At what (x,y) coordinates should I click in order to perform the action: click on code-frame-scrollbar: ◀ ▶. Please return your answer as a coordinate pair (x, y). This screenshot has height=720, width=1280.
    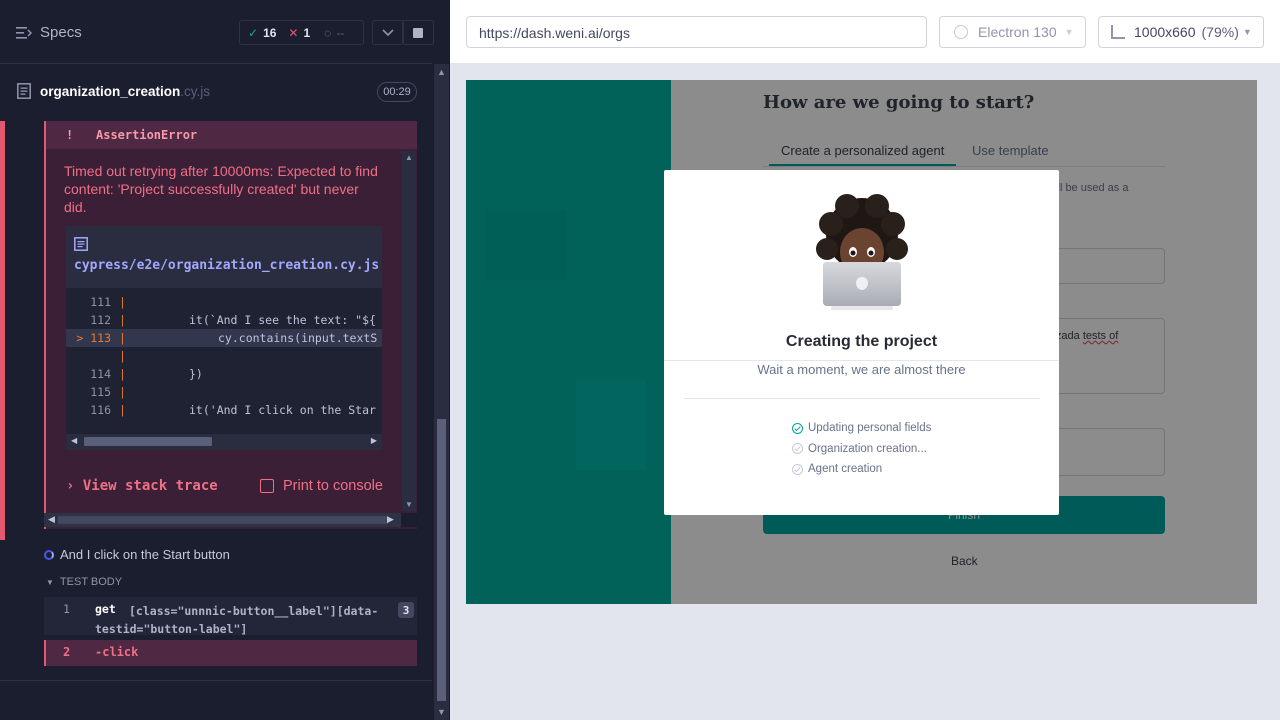
    Looking at the image, I should click on (224, 441).